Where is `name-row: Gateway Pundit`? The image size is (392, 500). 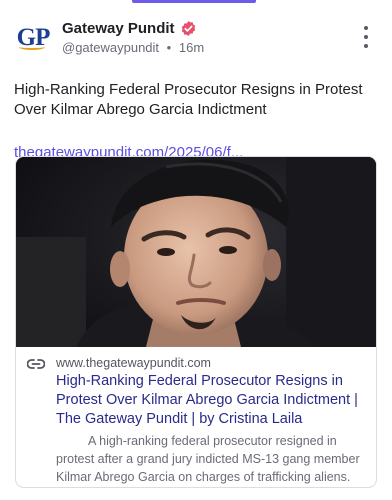 name-row: Gateway Pundit is located at coordinates (133, 28).